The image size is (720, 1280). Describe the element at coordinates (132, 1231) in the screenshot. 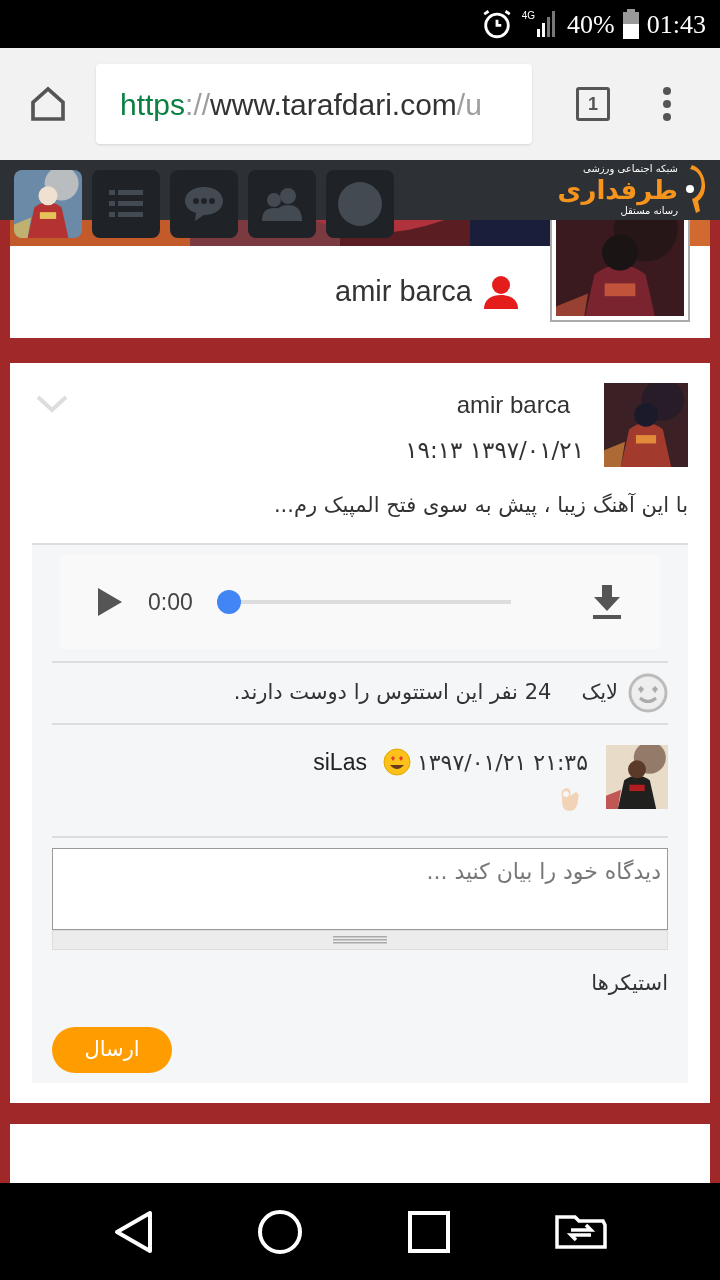

I see `back-icon` at that location.